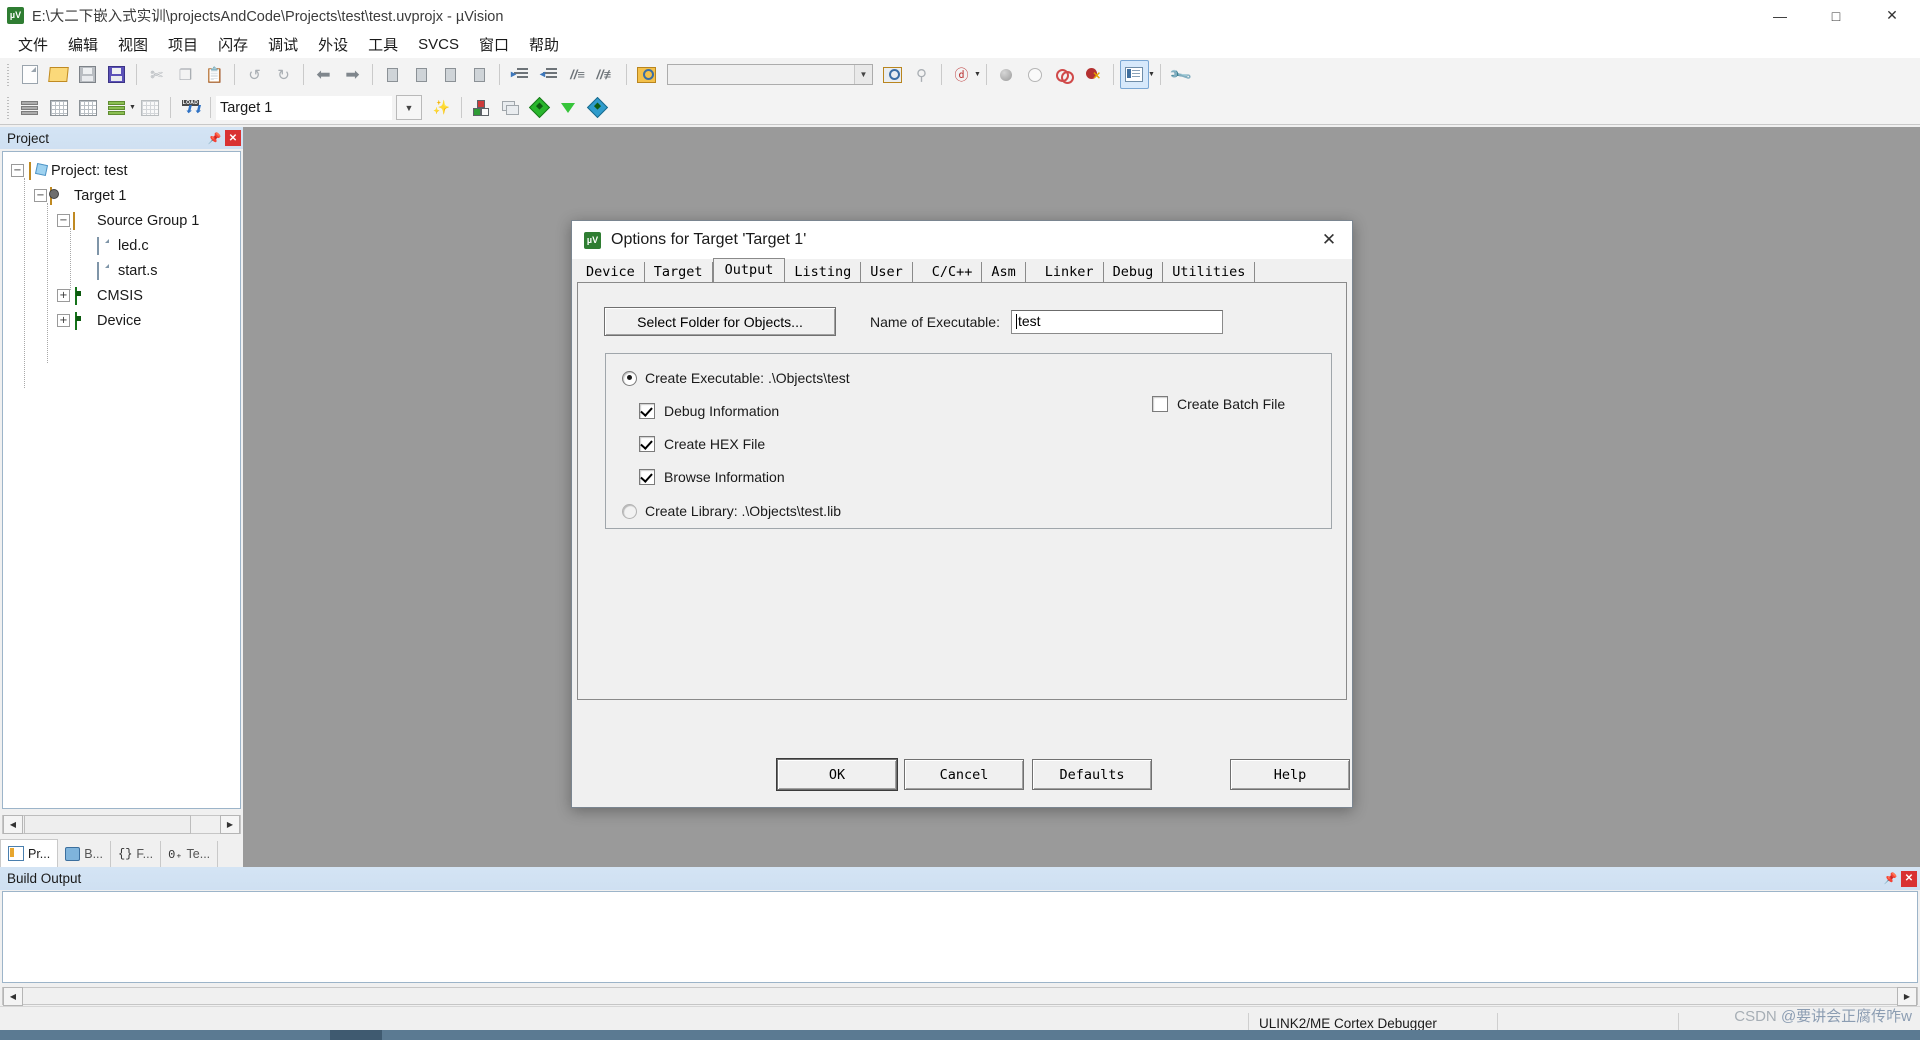  What do you see at coordinates (1006, 74) in the screenshot?
I see `breakpoint-icon` at bounding box center [1006, 74].